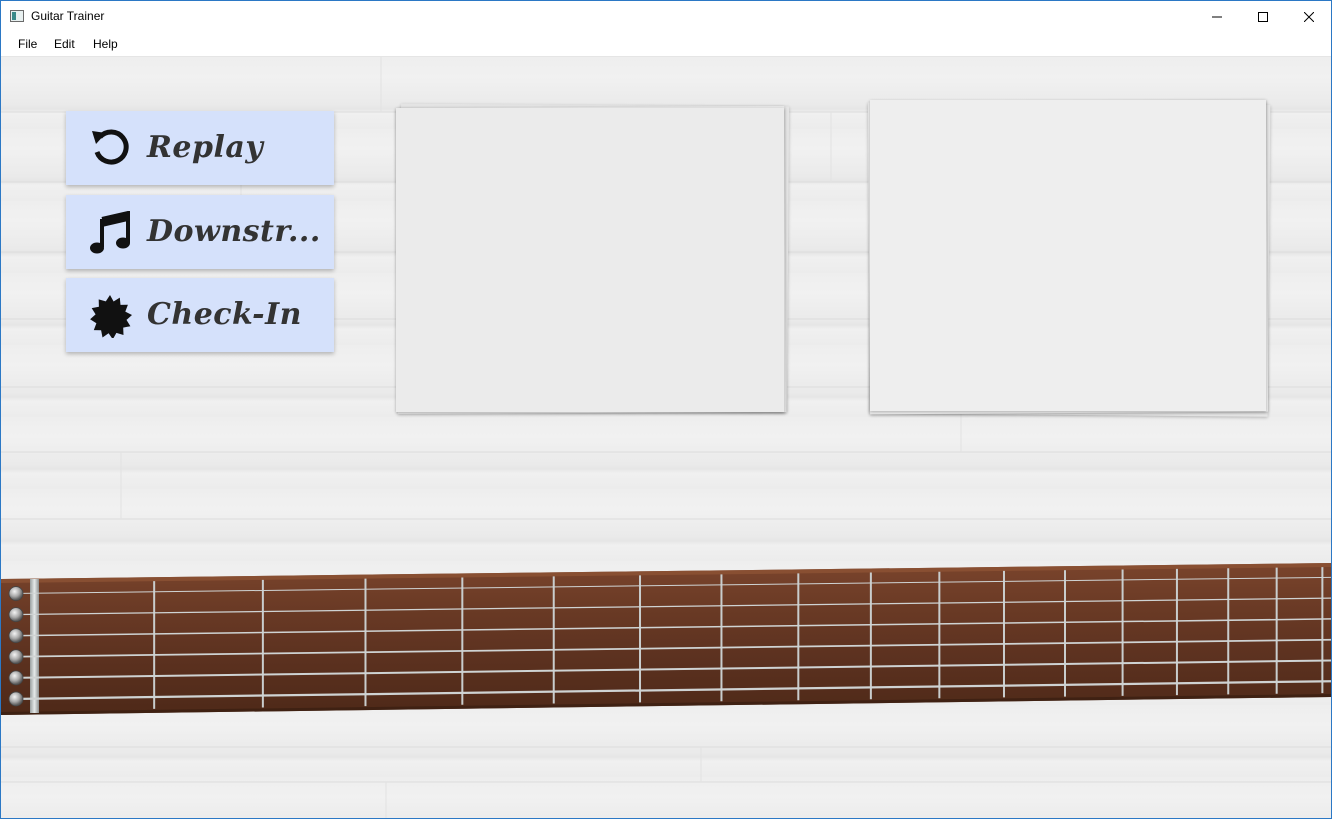 This screenshot has width=1332, height=819. Describe the element at coordinates (111, 316) in the screenshot. I see `badge-icon` at that location.